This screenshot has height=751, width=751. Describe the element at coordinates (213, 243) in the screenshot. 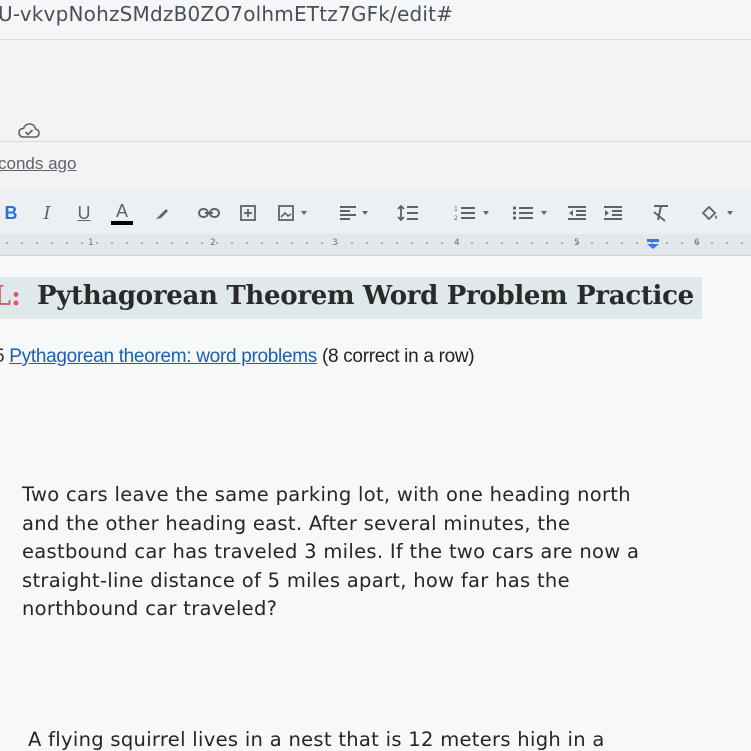

I see `ruler-number: 2` at that location.